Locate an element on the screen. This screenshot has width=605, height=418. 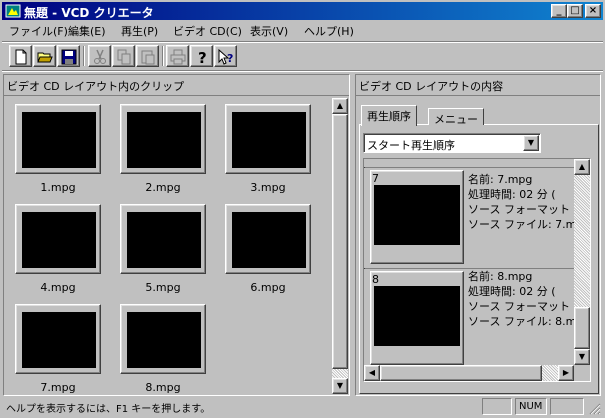
clip-label: 3.mpg is located at coordinates (268, 187).